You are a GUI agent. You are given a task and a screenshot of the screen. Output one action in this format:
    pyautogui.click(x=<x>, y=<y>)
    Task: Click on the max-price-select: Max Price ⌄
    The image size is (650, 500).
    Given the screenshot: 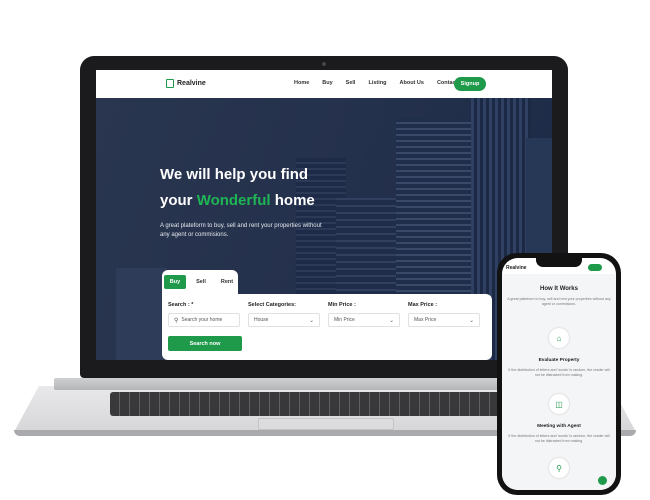 What is the action you would take?
    pyautogui.click(x=444, y=320)
    